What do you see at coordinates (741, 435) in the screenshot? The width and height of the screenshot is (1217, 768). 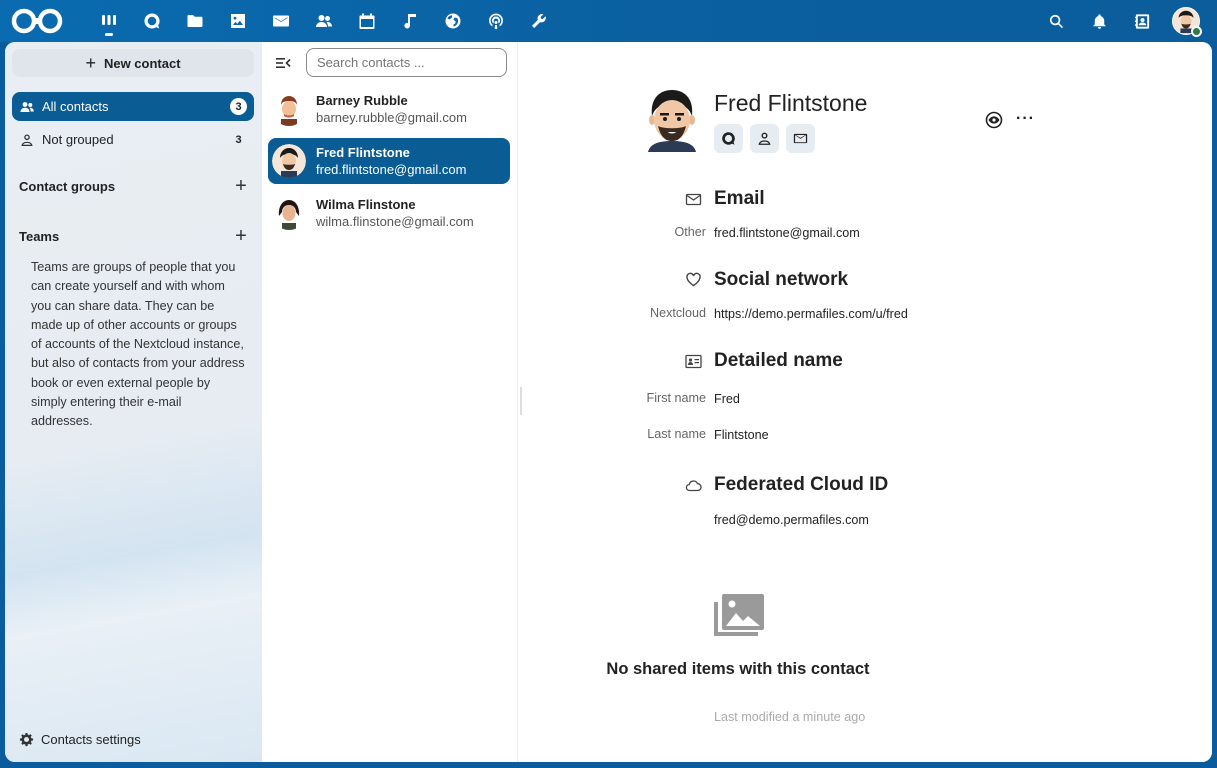 I see `last-name-value: Flintstone` at bounding box center [741, 435].